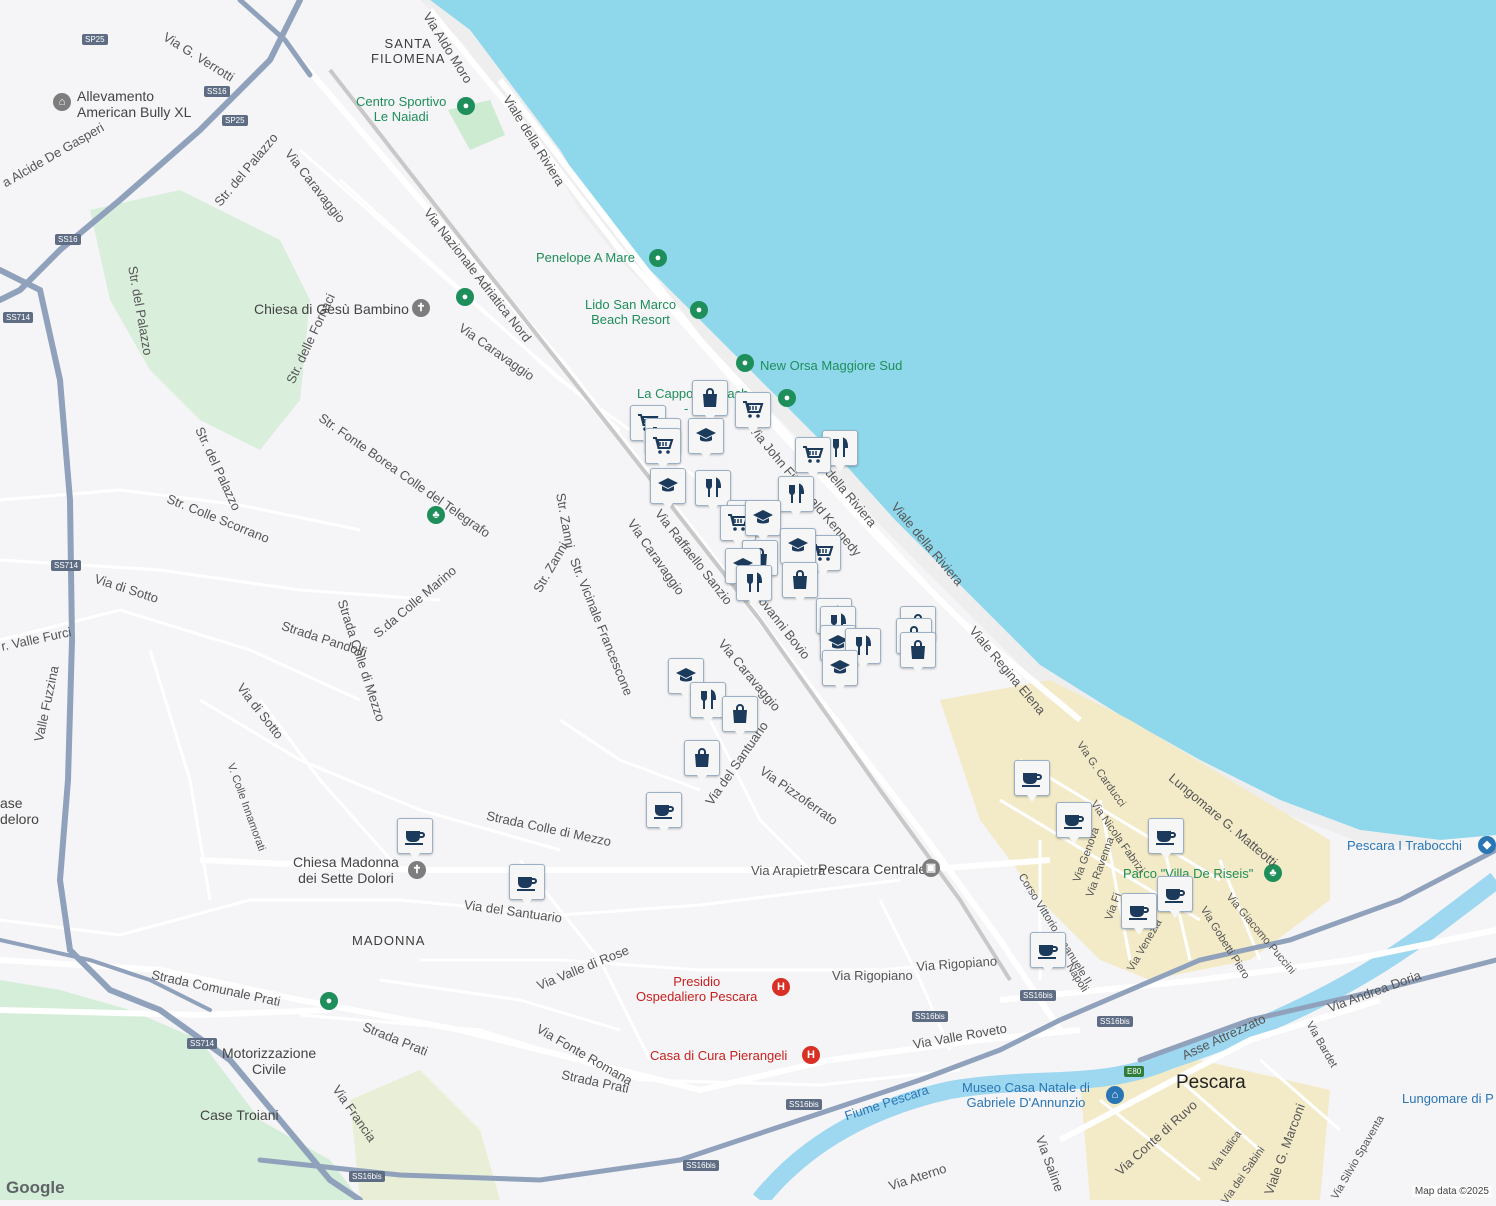 The image size is (1496, 1206). I want to click on shield-sp25: SP25, so click(95, 39).